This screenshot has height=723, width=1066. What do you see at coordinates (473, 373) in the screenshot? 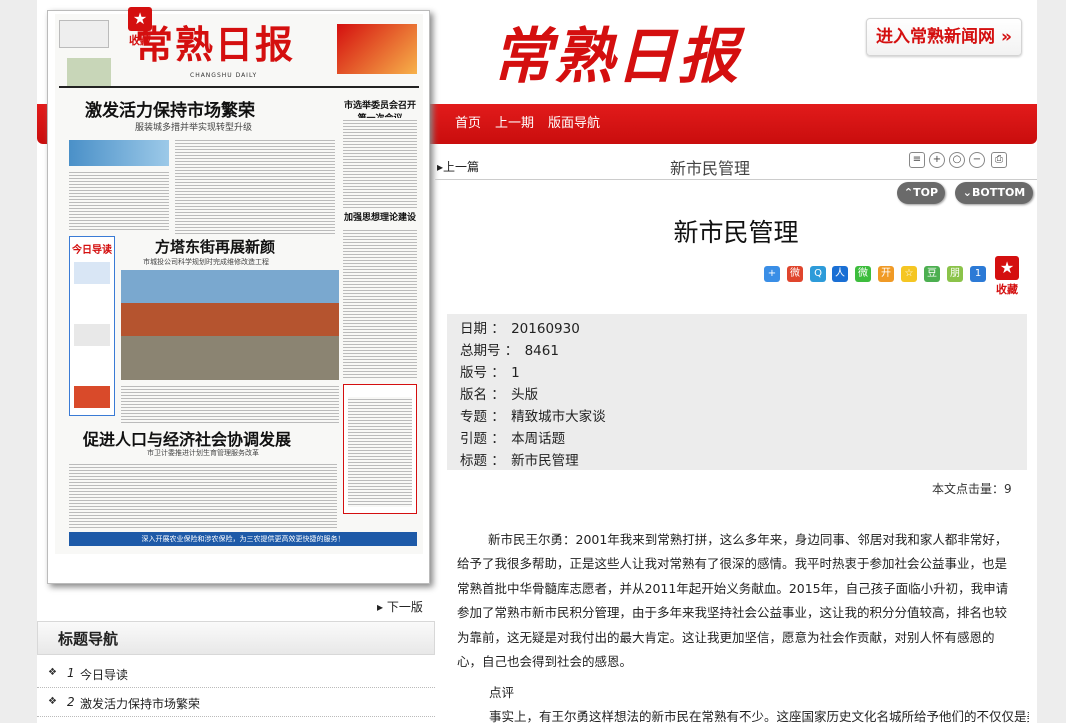
I see `meta-key: 版号` at bounding box center [473, 373].